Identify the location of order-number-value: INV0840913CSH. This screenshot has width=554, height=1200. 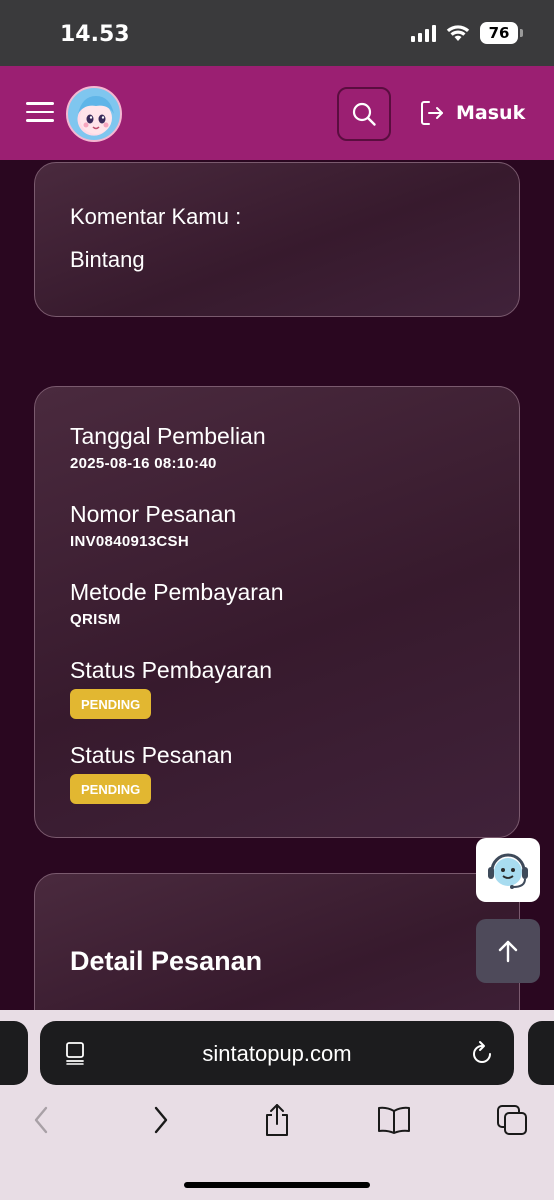
(129, 541).